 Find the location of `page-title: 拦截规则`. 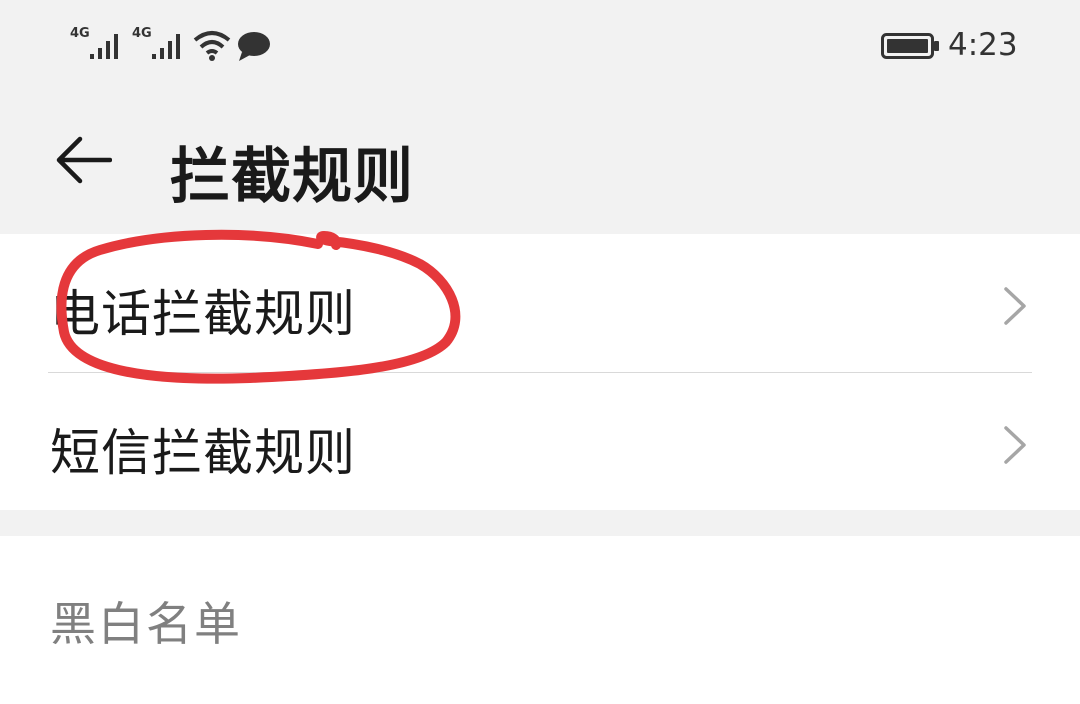

page-title: 拦截规则 is located at coordinates (292, 177).